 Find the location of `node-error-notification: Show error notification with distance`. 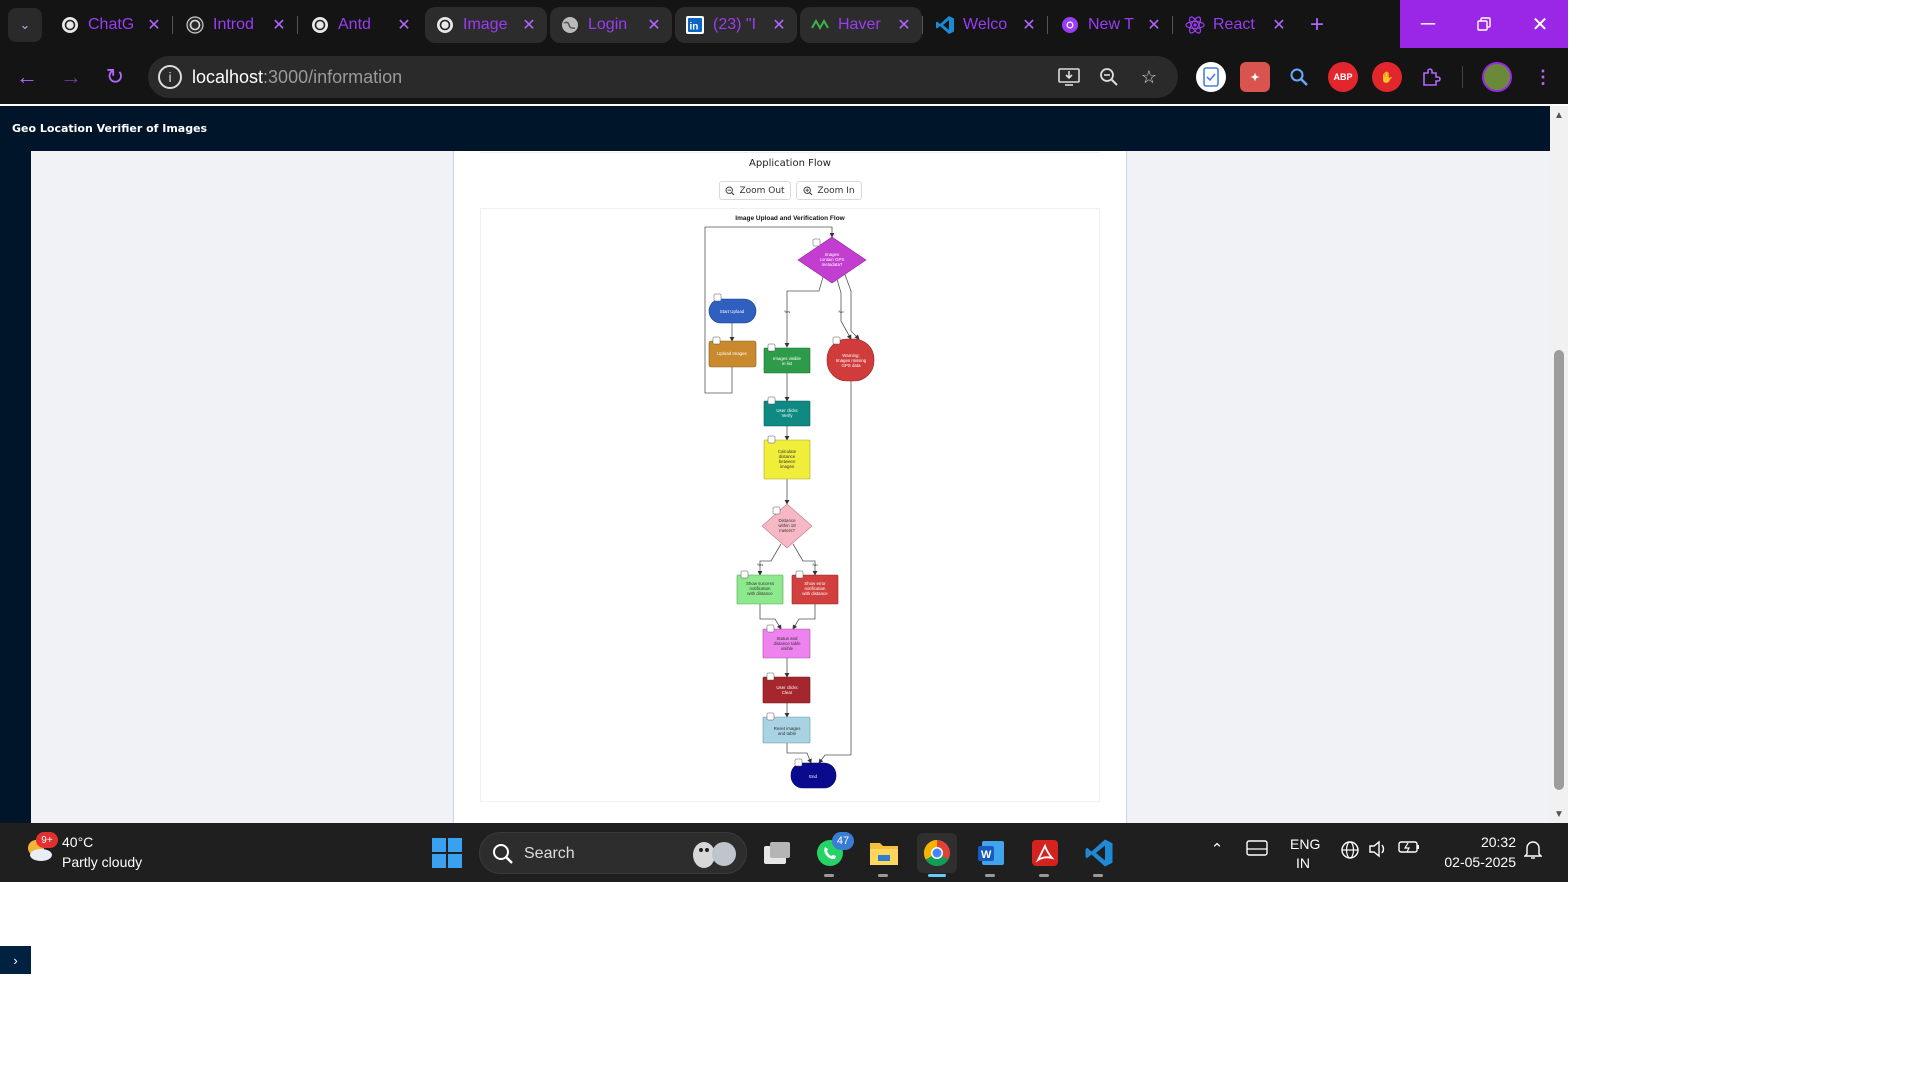

node-error-notification: Show error notification with distance is located at coordinates (815, 587).